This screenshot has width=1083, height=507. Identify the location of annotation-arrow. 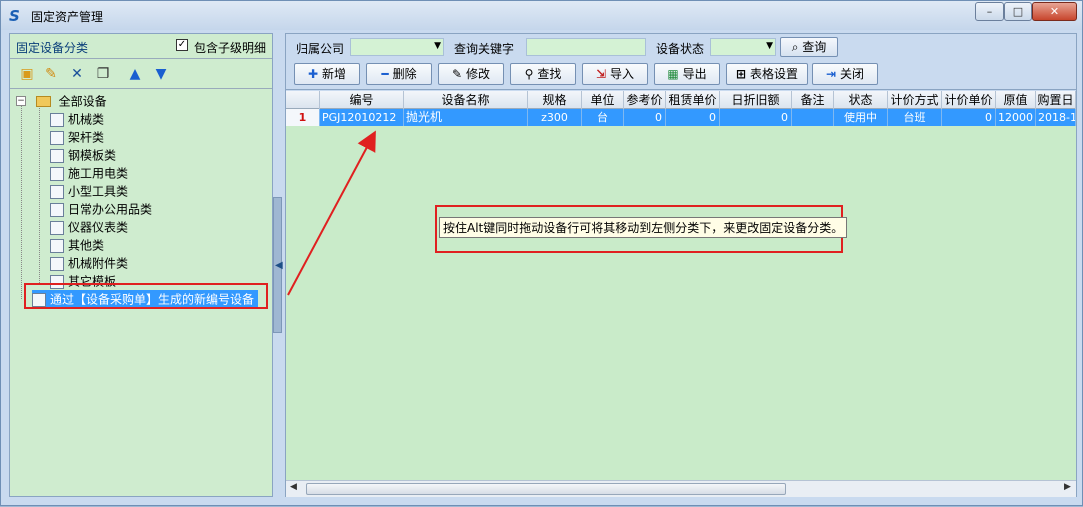
(331, 213).